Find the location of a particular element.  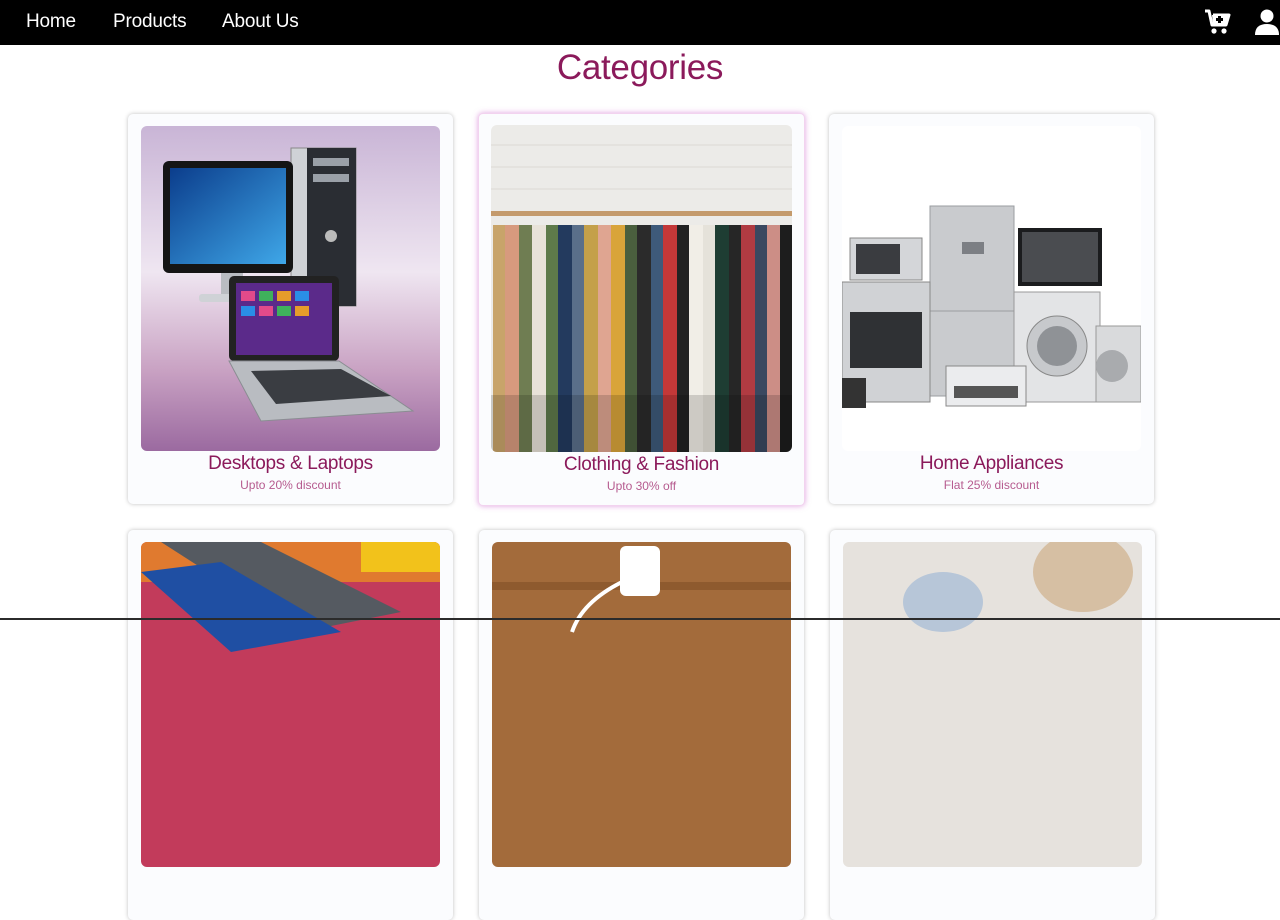

clothing-rack-image is located at coordinates (641, 288).